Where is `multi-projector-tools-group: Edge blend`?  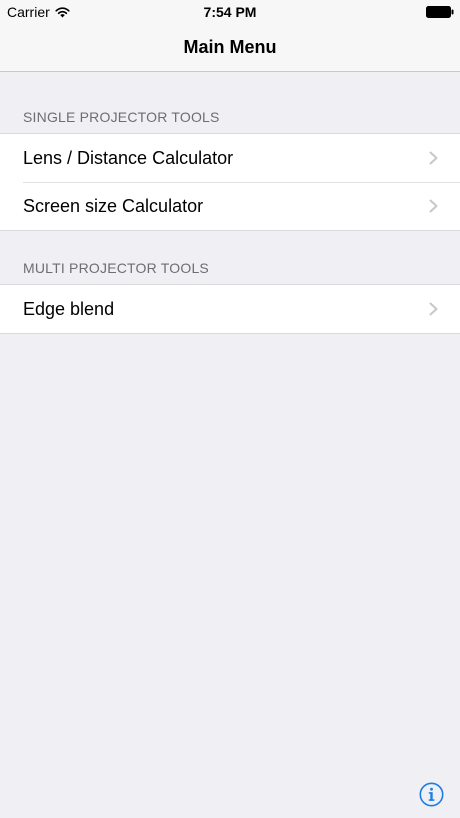
multi-projector-tools-group: Edge blend is located at coordinates (230, 309).